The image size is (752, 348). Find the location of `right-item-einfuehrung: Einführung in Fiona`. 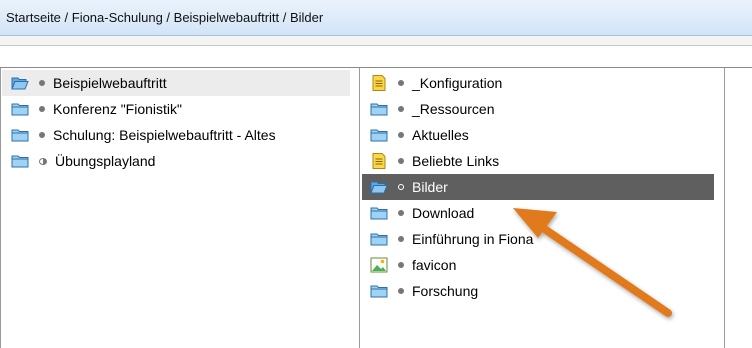

right-item-einfuehrung: Einführung in Fiona is located at coordinates (544, 239).